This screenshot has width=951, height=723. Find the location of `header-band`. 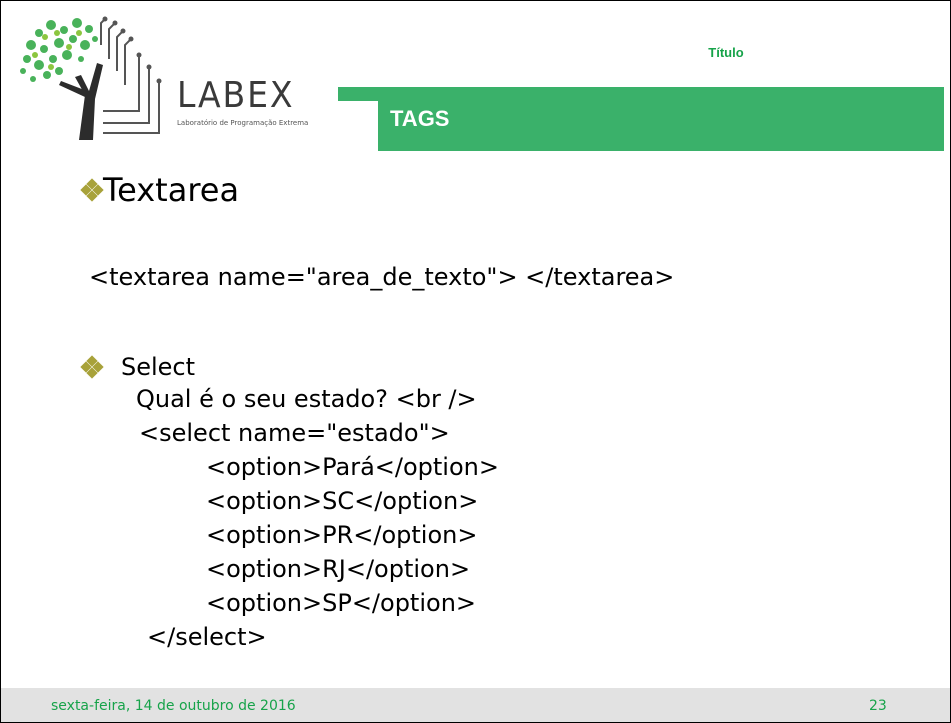

header-band is located at coordinates (661, 119).